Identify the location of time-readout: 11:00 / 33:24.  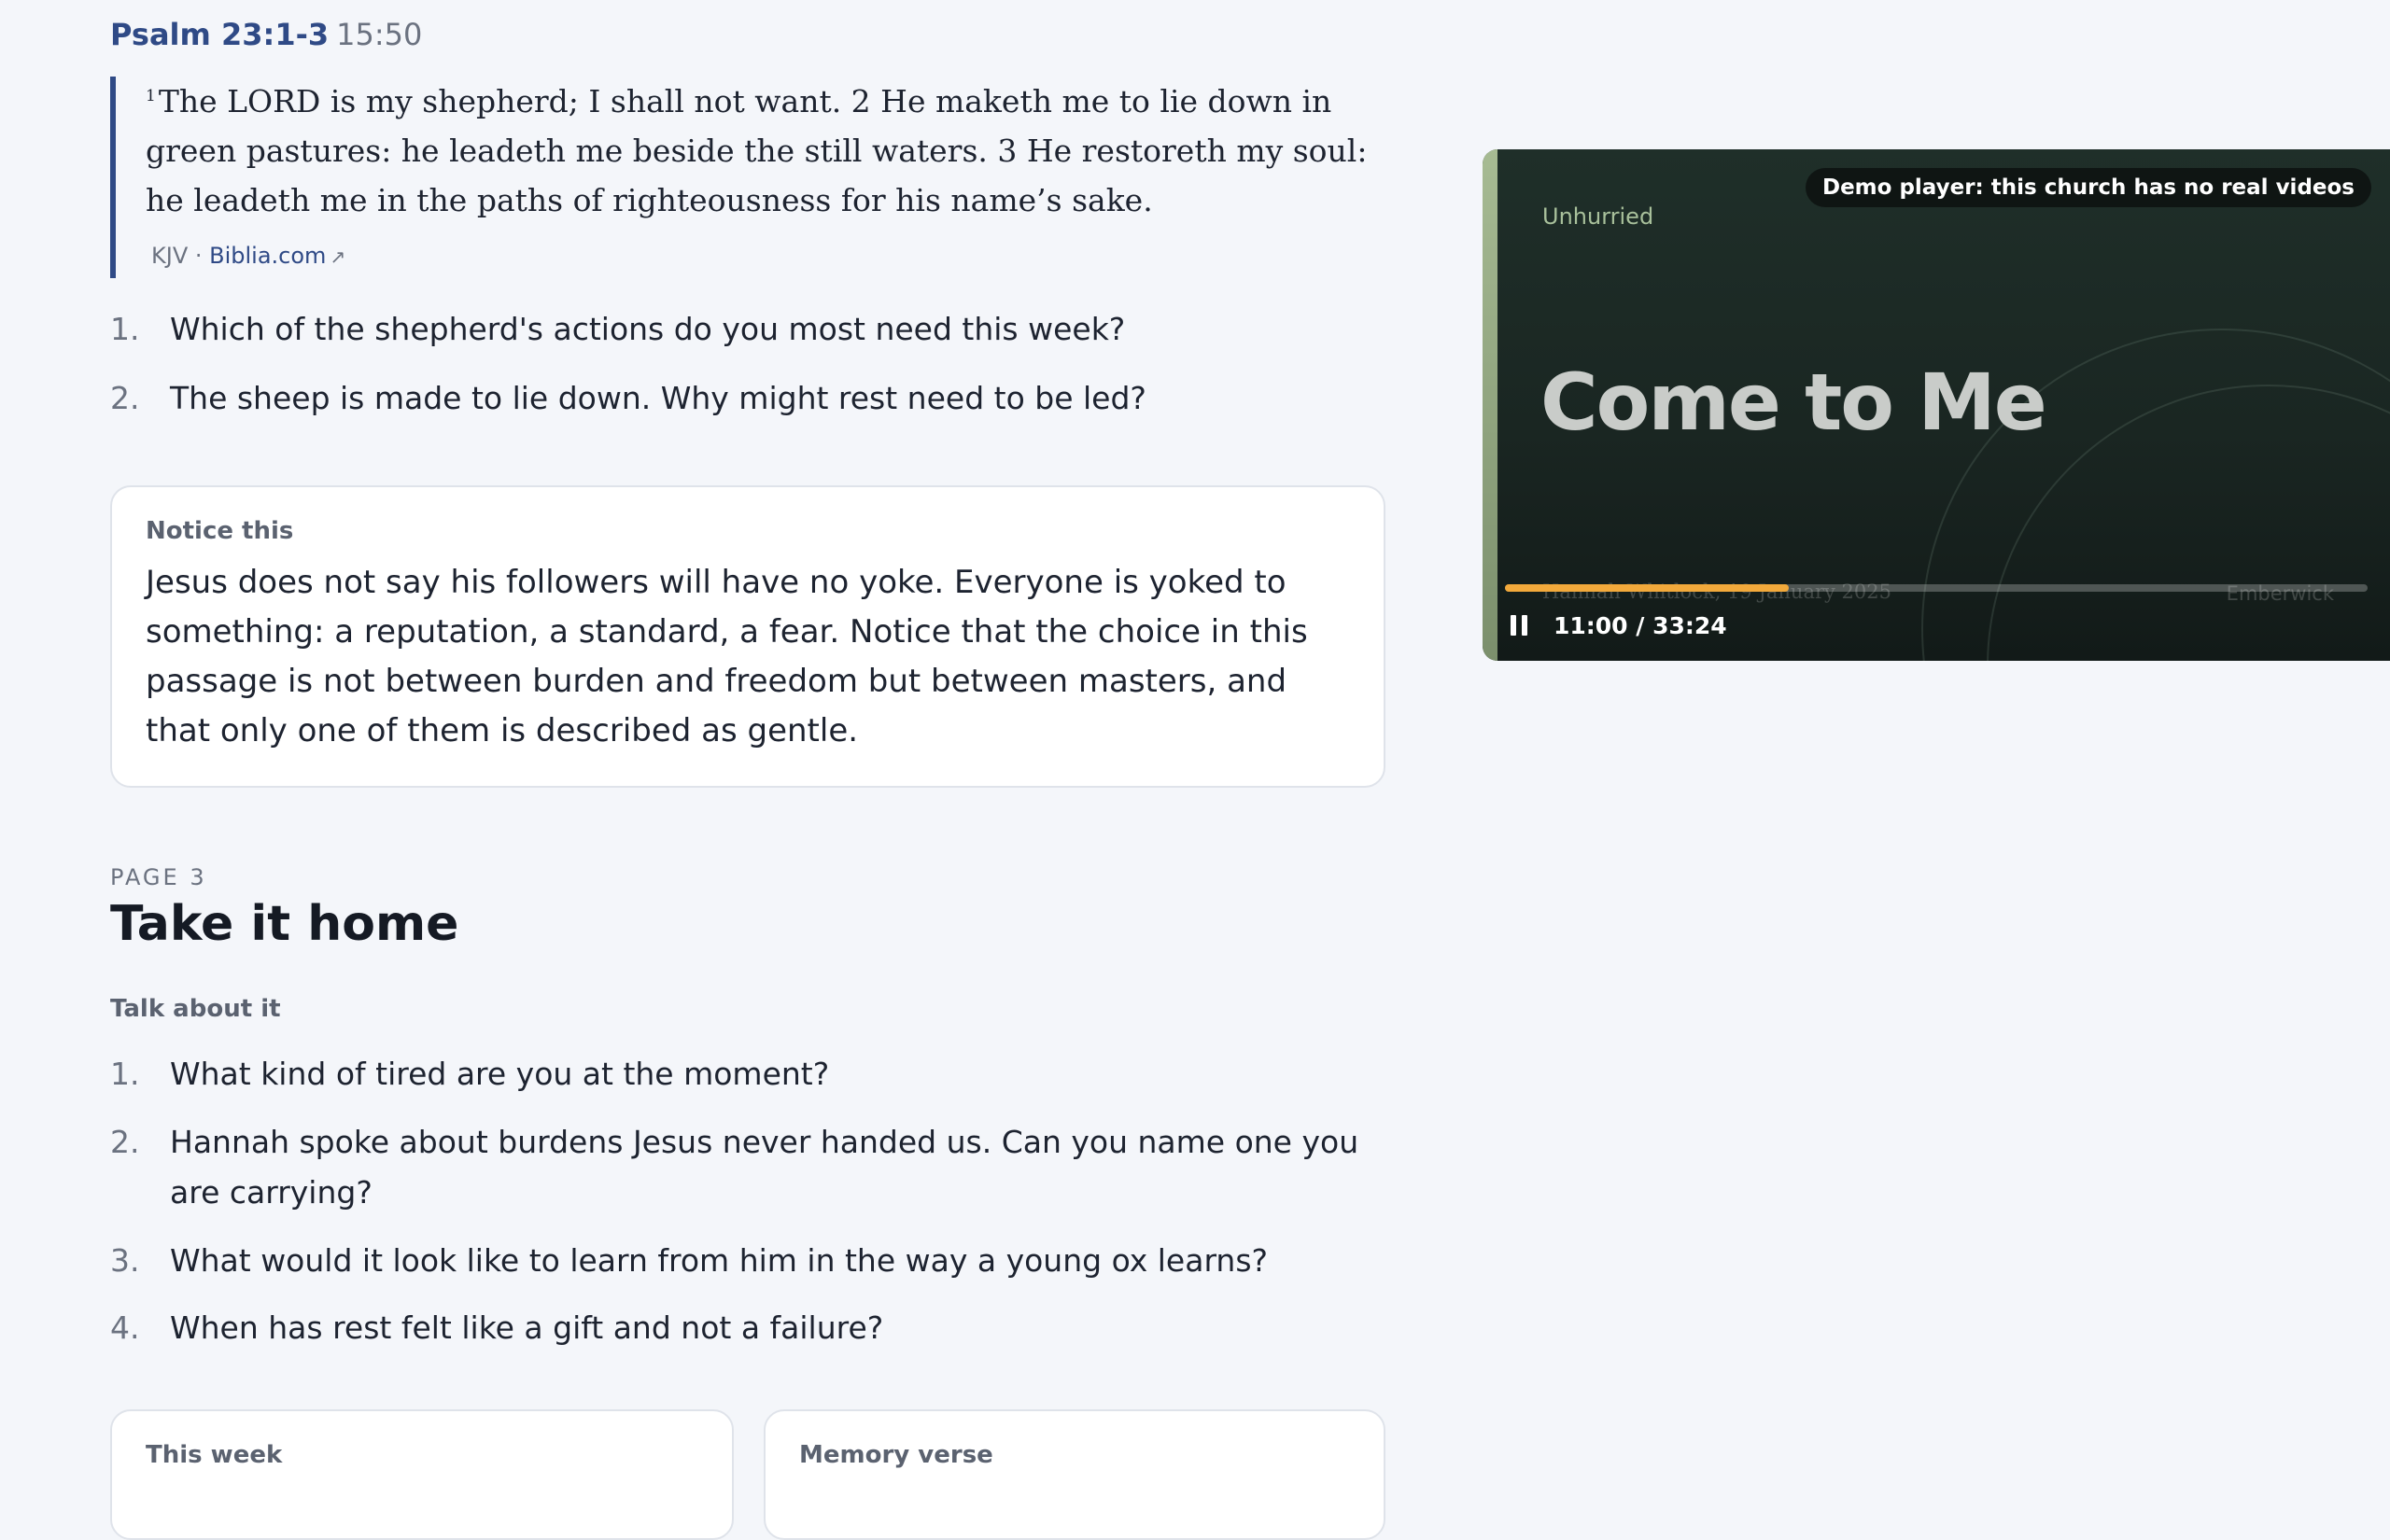
(1640, 625).